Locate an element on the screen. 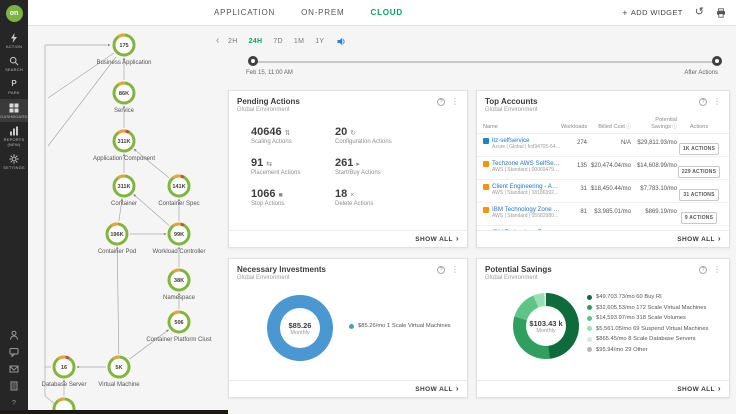 The width and height of the screenshot is (736, 414). range-1m: 1M is located at coordinates (299, 41).